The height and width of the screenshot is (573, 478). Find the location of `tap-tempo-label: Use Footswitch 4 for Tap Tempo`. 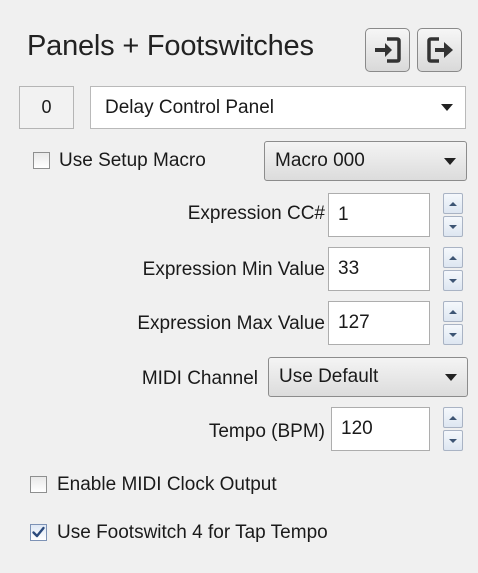

tap-tempo-label: Use Footswitch 4 for Tap Tempo is located at coordinates (192, 532).